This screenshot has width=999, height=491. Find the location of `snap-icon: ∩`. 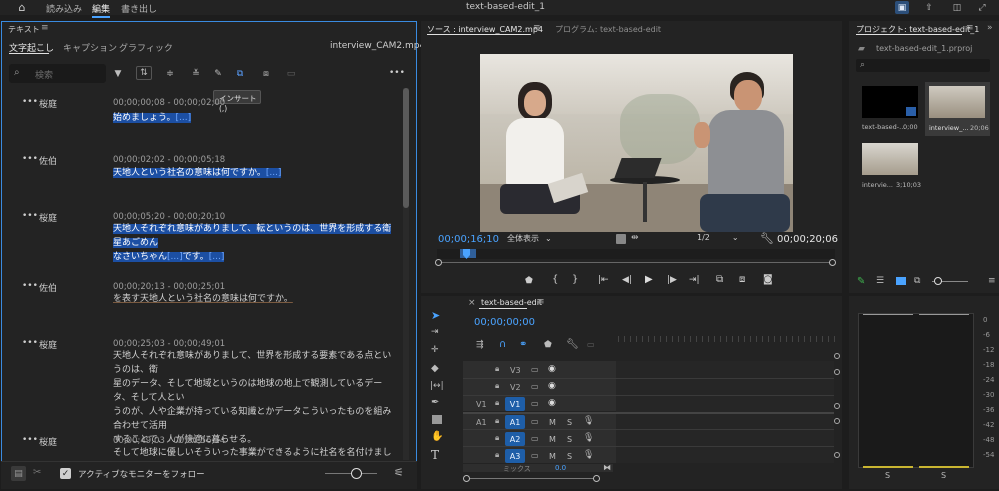

snap-icon: ∩ is located at coordinates (502, 344).